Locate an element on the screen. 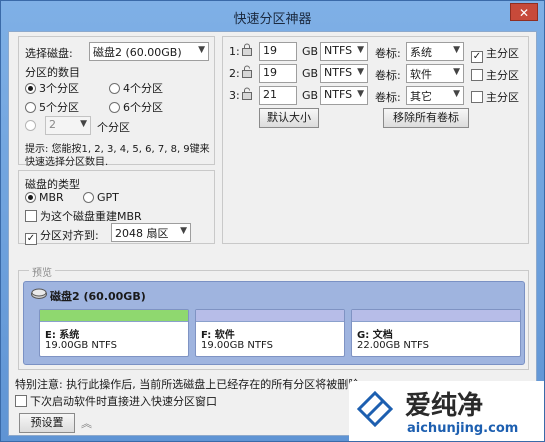 This screenshot has height=442, width=545. partition-1-volume-label: 卷标: is located at coordinates (388, 53).